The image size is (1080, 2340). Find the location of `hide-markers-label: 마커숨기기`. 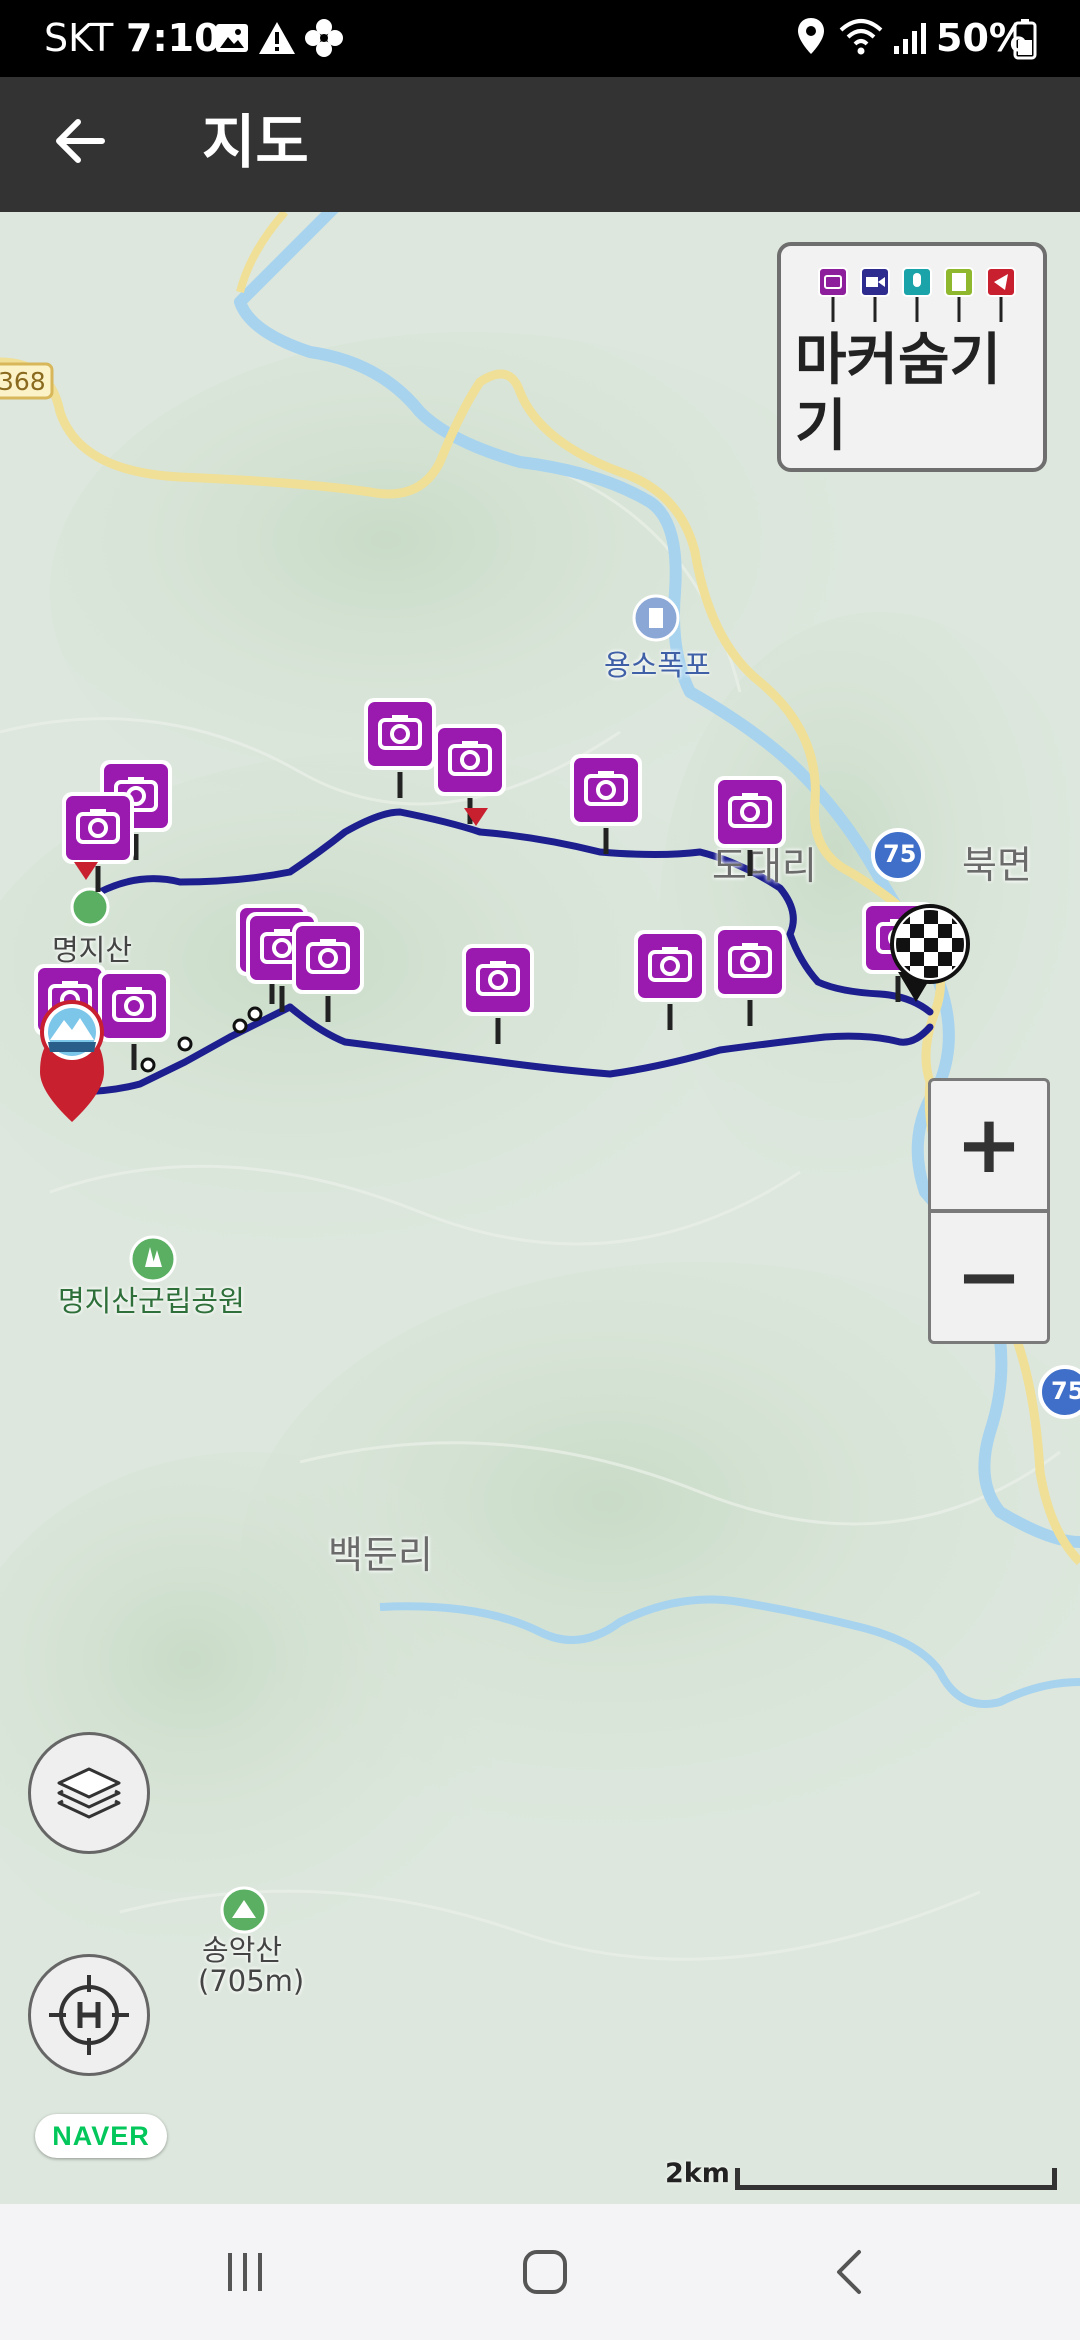

hide-markers-label: 마커숨기기 is located at coordinates (898, 393).